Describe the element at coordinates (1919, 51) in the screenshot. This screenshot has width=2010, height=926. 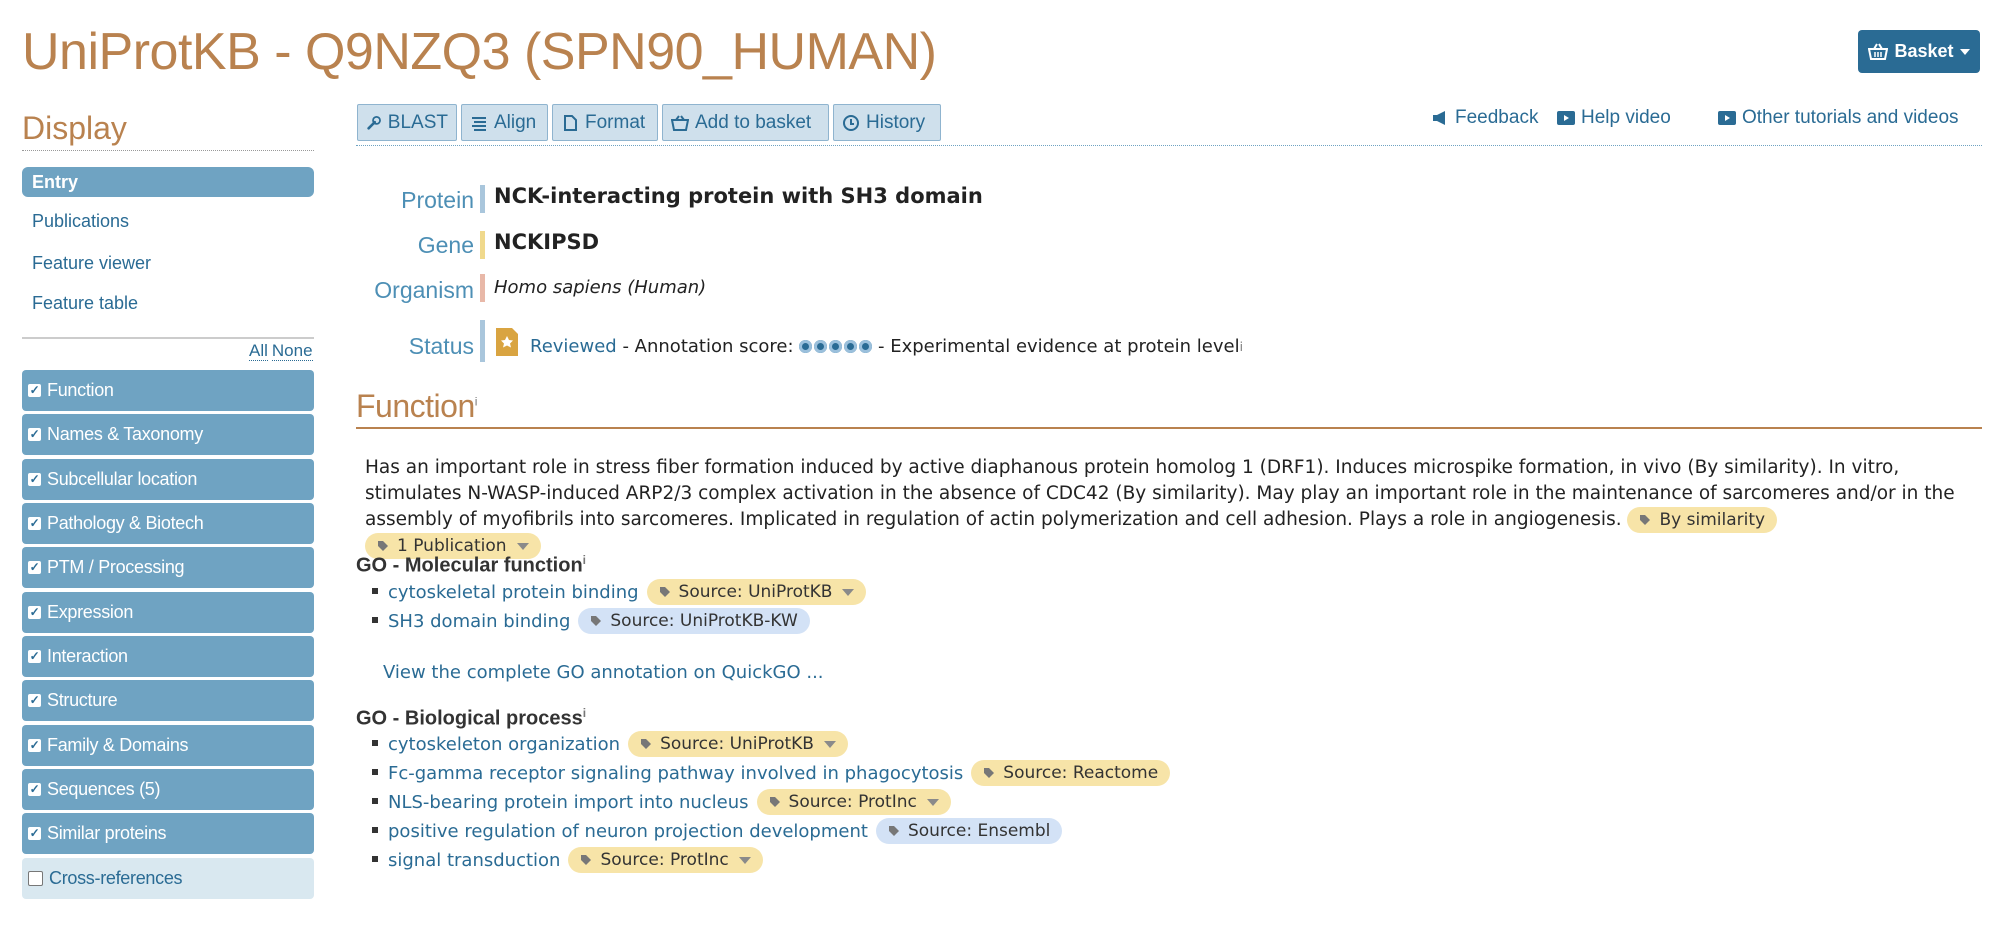
I see `basket-button: Basket` at that location.